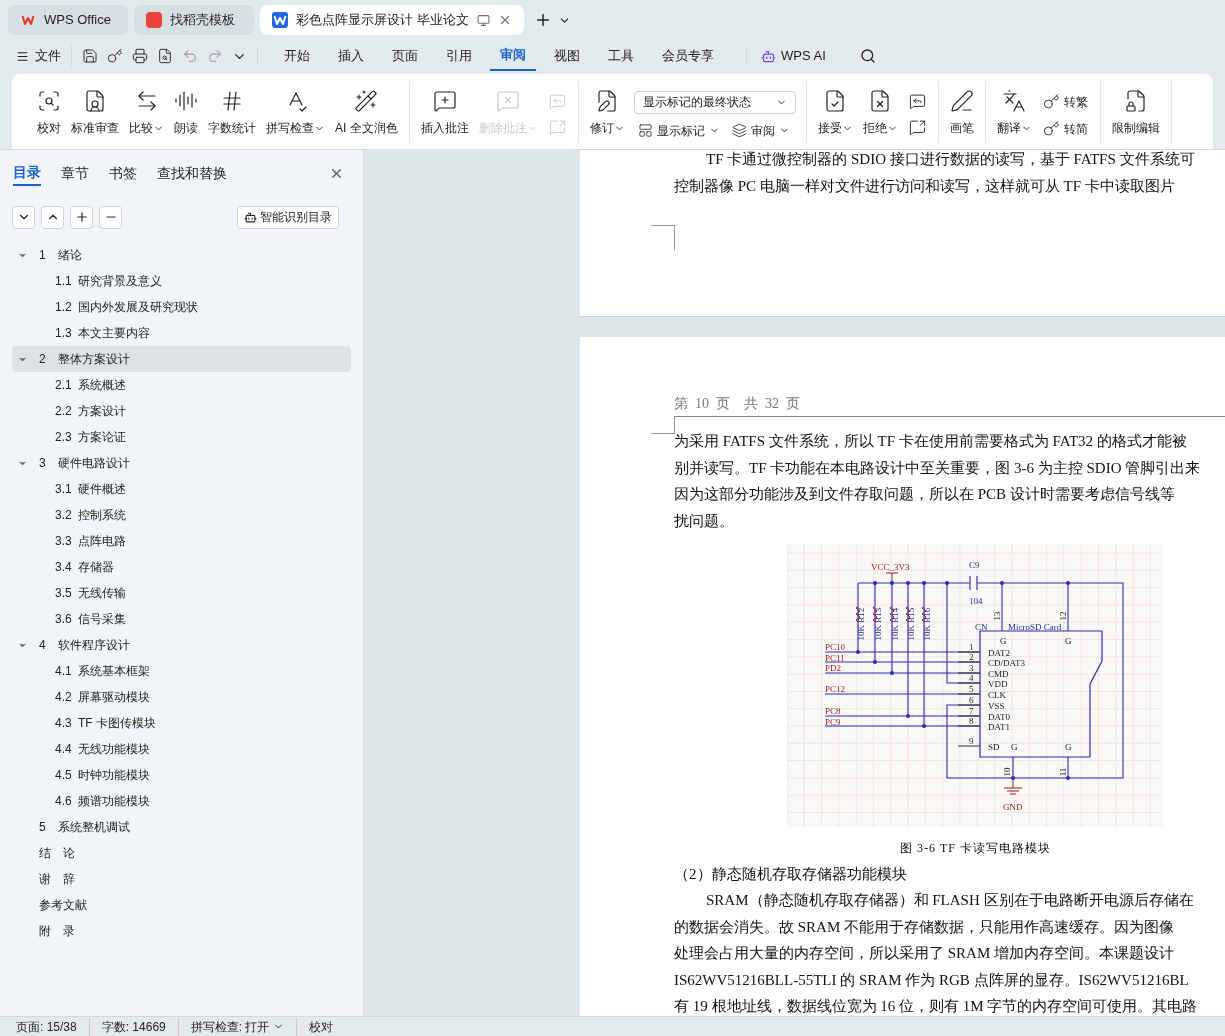 The image size is (1225, 1036). What do you see at coordinates (181, 723) in the screenshot?
I see `toc-item: 4.3 TF 卡图传模块` at bounding box center [181, 723].